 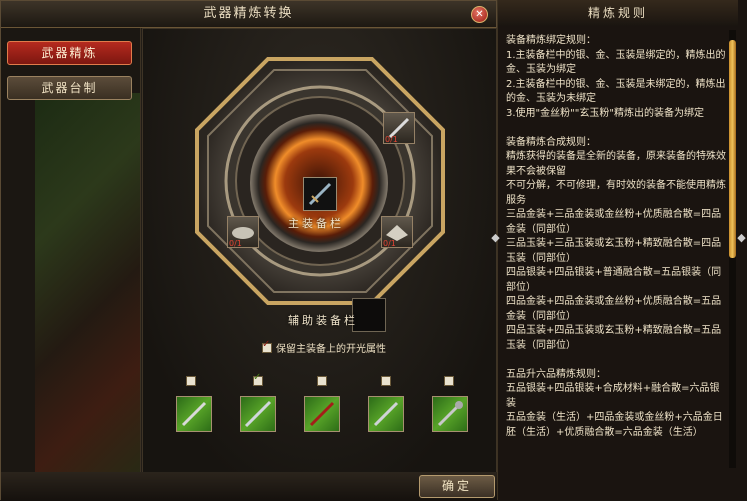 I want to click on main-equip-slot, so click(x=320, y=194).